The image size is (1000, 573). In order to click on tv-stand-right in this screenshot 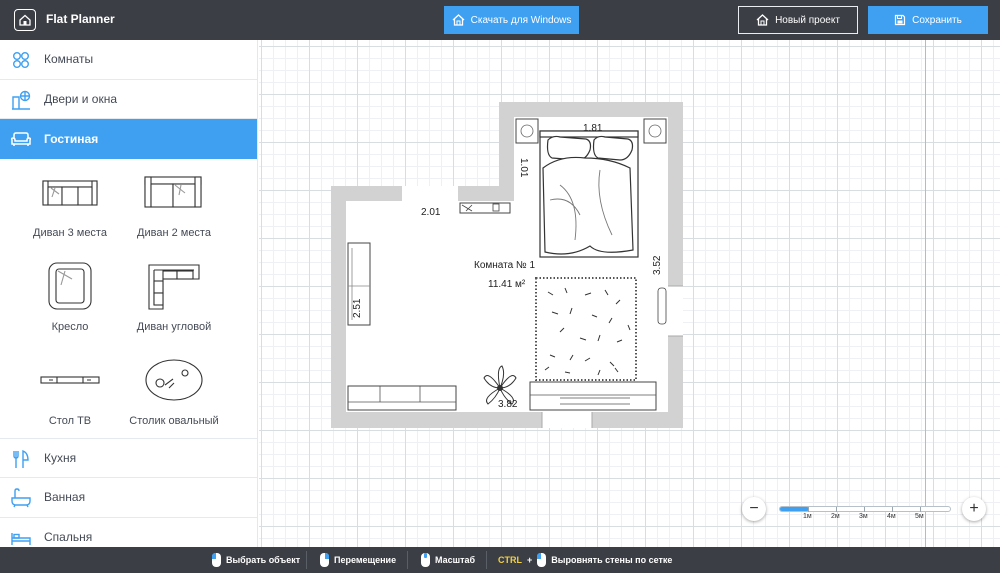, I will do `click(593, 396)`.